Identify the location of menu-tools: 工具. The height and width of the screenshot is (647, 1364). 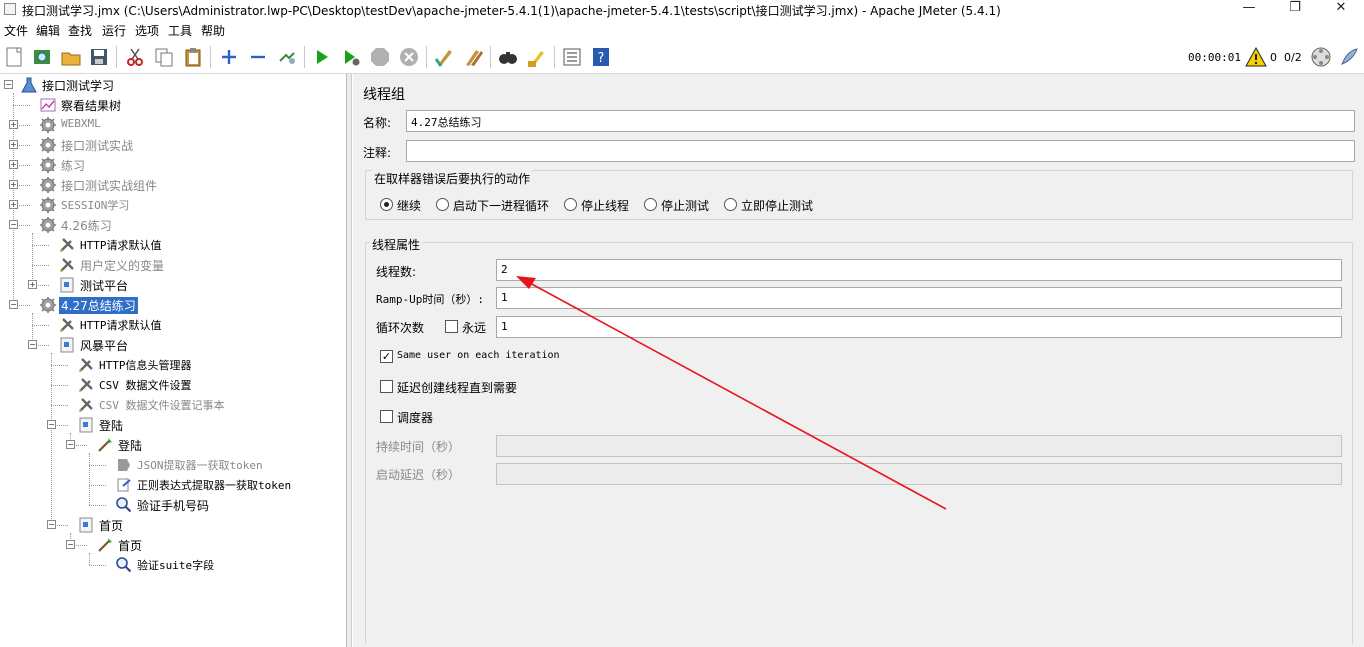
(180, 30).